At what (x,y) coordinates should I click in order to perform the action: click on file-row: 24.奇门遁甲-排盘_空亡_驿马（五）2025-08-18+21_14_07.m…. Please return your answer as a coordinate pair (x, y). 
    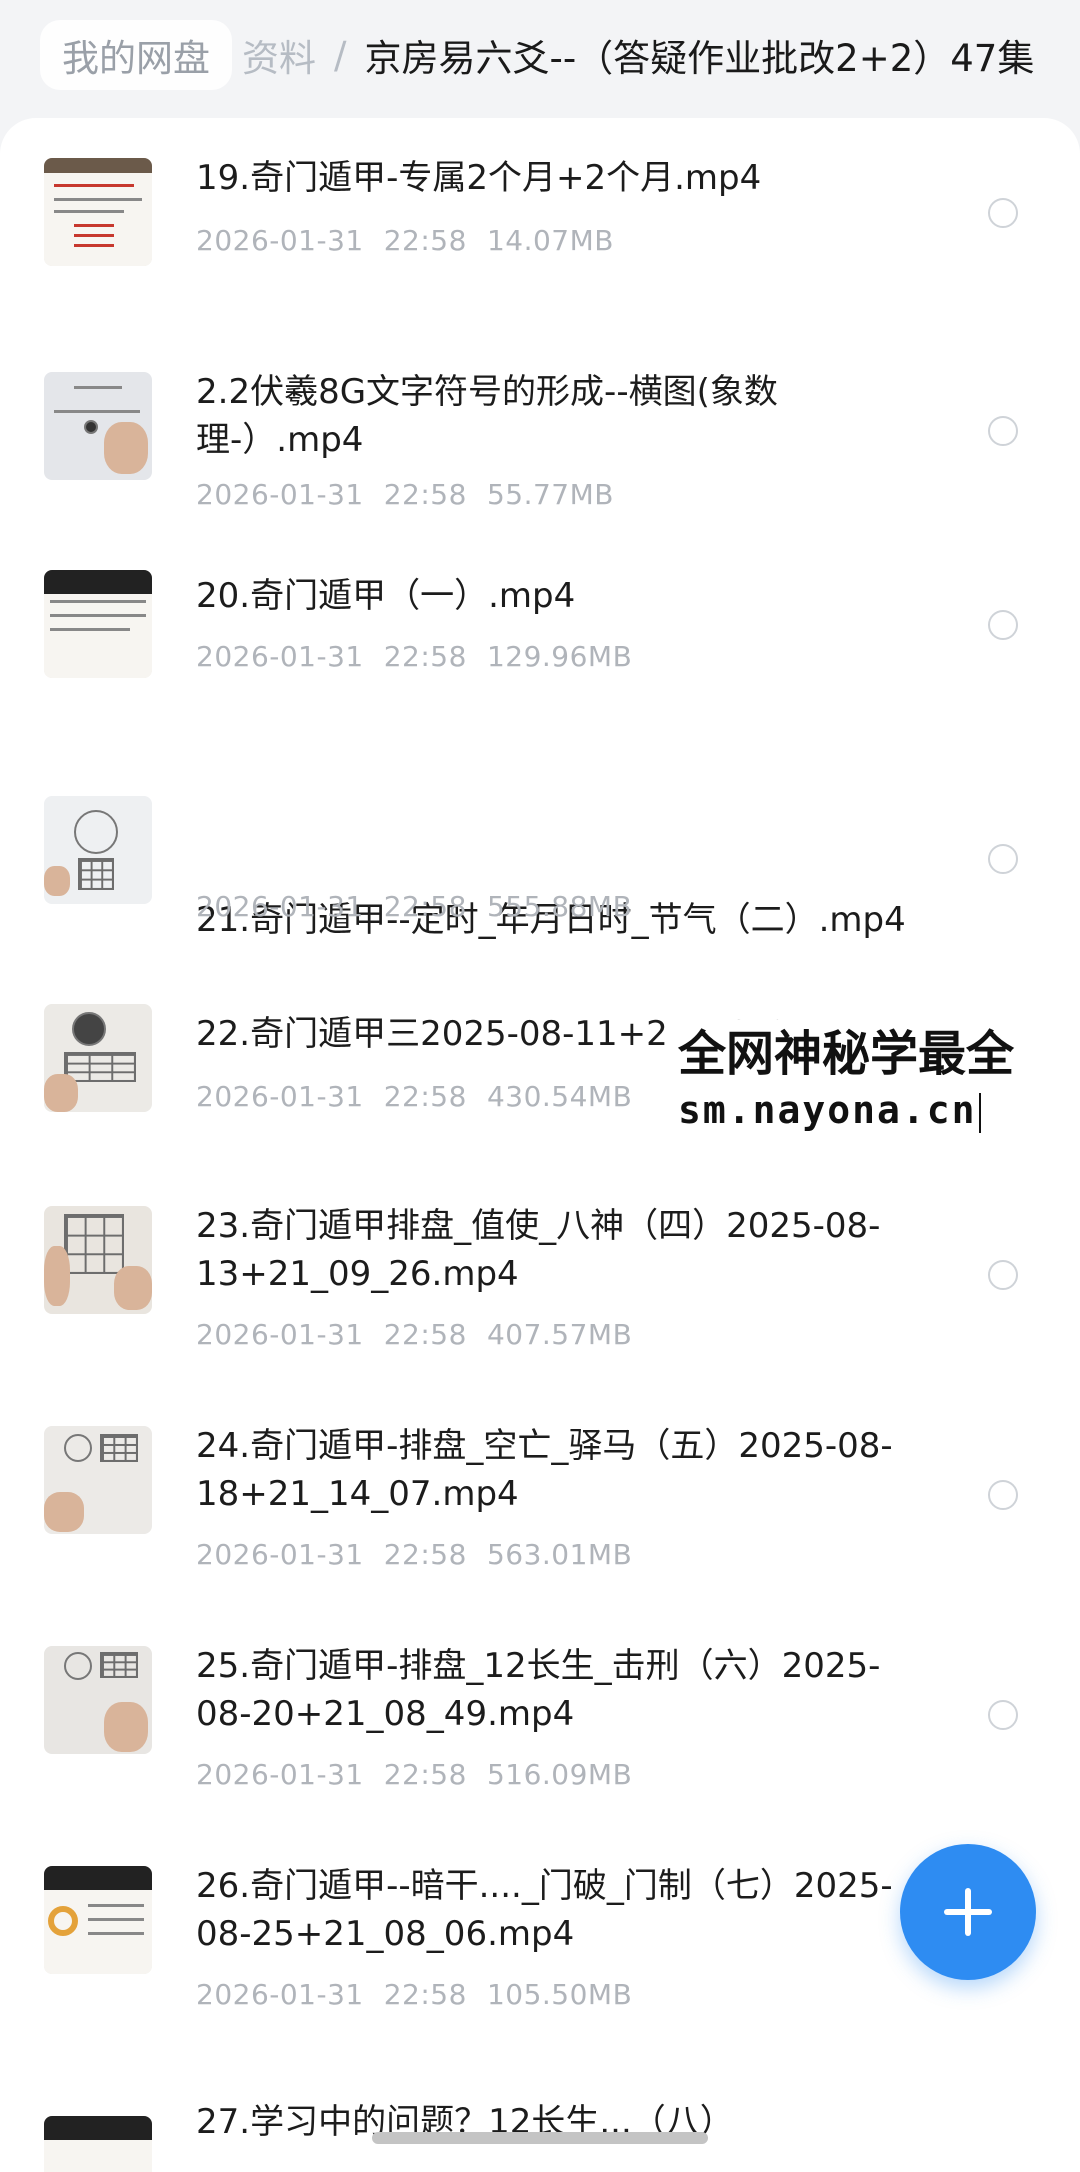
    Looking at the image, I should click on (540, 1503).